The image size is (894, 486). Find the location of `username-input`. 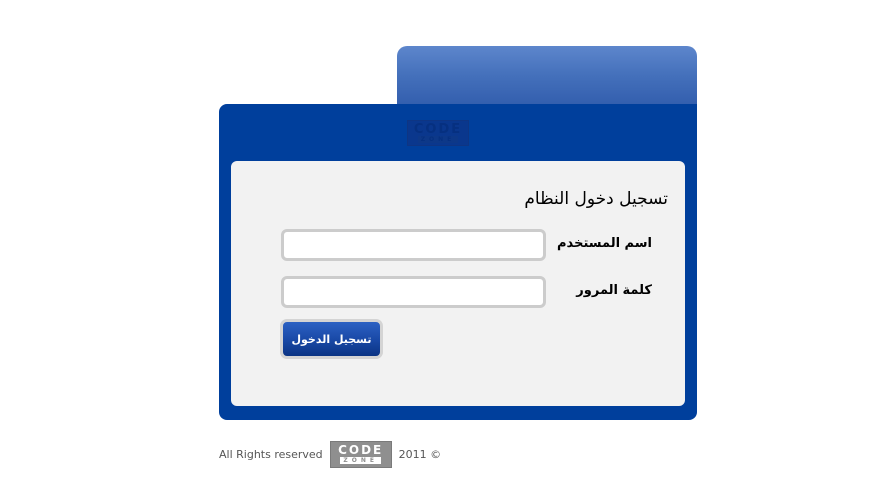

username-input is located at coordinates (413, 245).